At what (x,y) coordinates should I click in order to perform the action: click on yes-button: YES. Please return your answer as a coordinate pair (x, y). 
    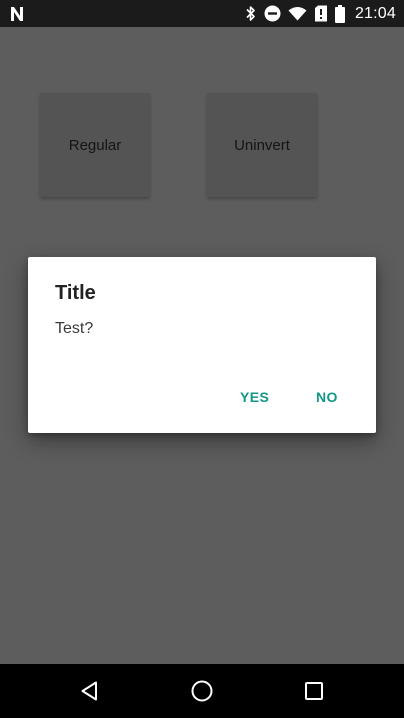
    Looking at the image, I should click on (254, 397).